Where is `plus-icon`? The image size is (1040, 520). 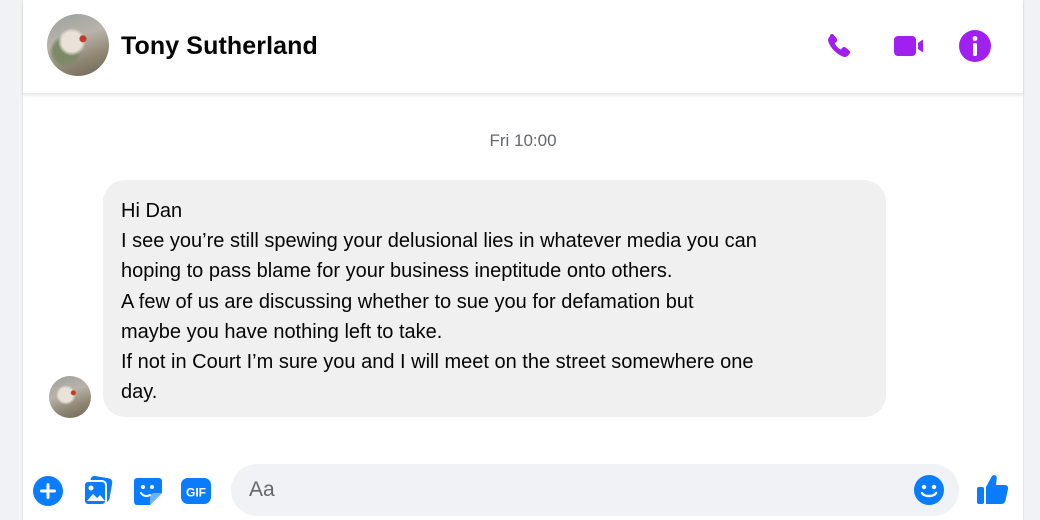 plus-icon is located at coordinates (48, 491).